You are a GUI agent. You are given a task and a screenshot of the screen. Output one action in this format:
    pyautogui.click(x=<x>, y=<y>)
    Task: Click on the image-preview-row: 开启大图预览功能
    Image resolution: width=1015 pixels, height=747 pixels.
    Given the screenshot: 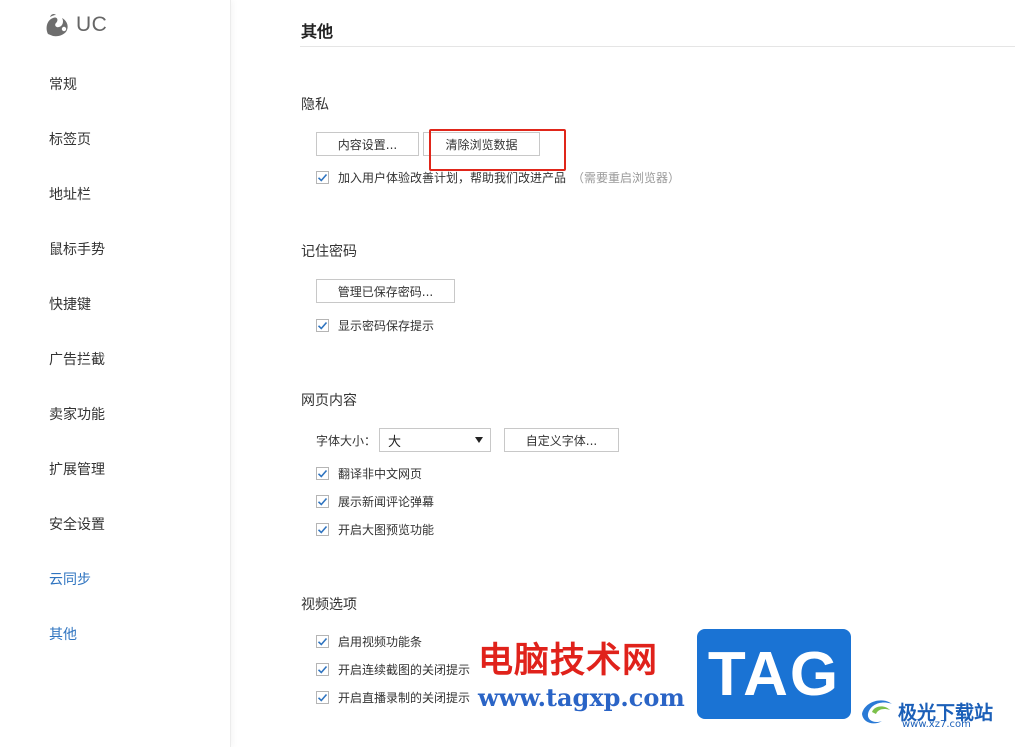 What is the action you would take?
    pyautogui.click(x=375, y=529)
    